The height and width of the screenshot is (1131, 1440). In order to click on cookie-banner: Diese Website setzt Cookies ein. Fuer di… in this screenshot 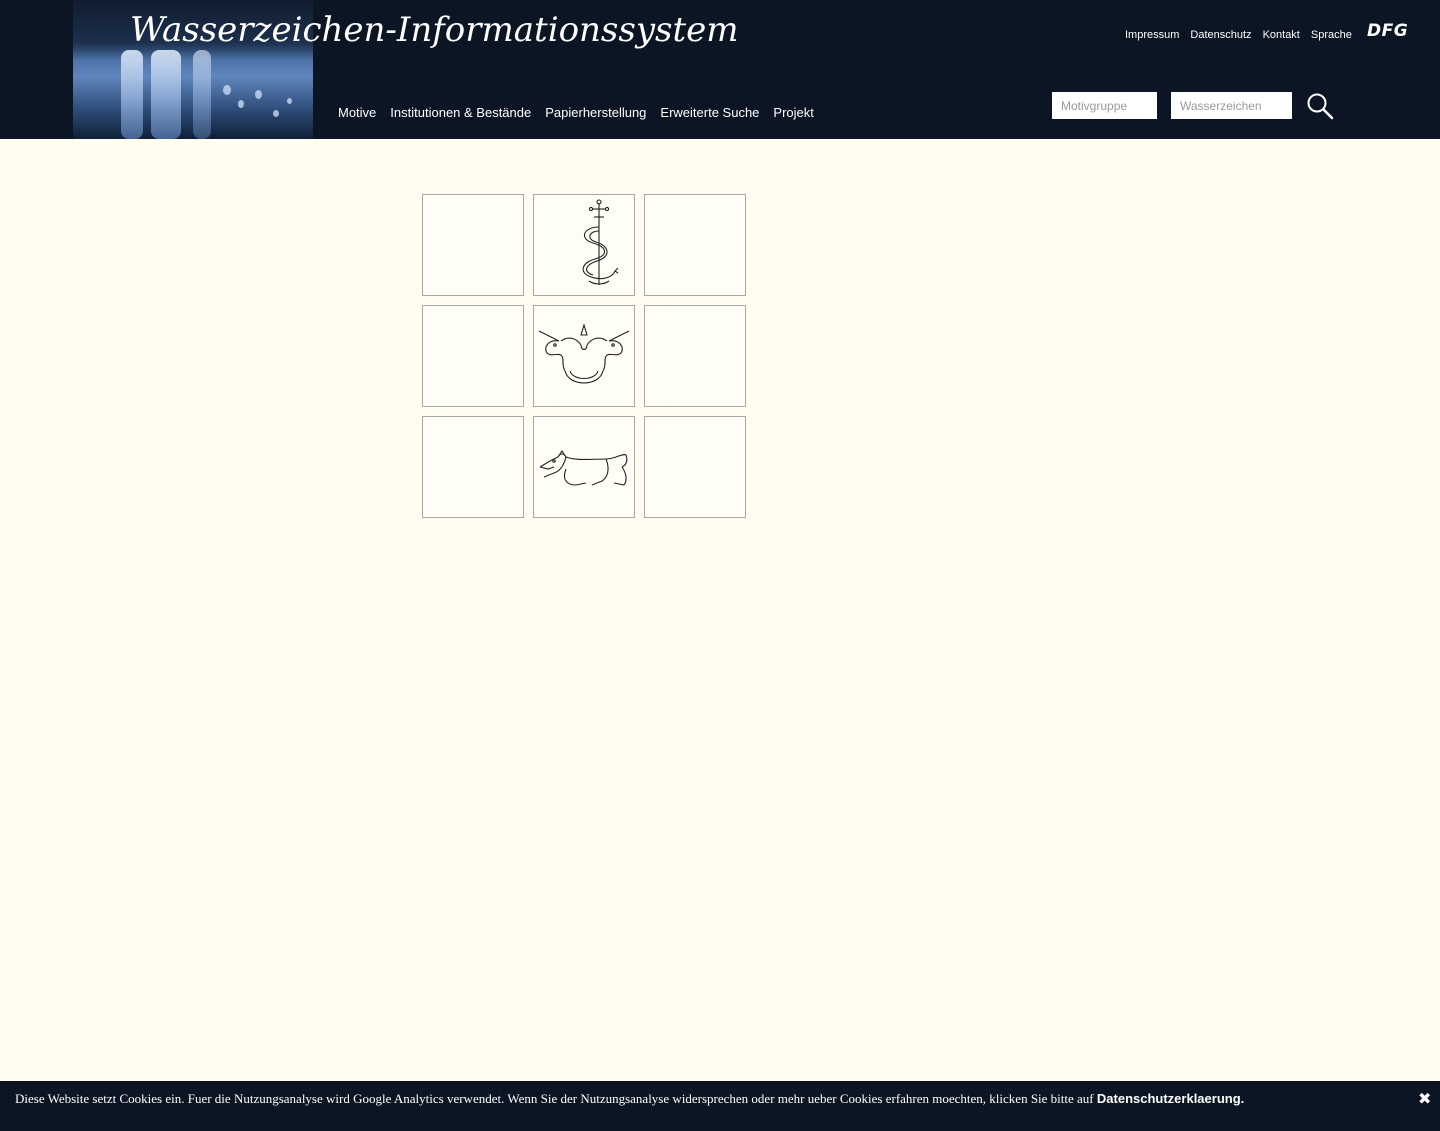, I will do `click(720, 1106)`.